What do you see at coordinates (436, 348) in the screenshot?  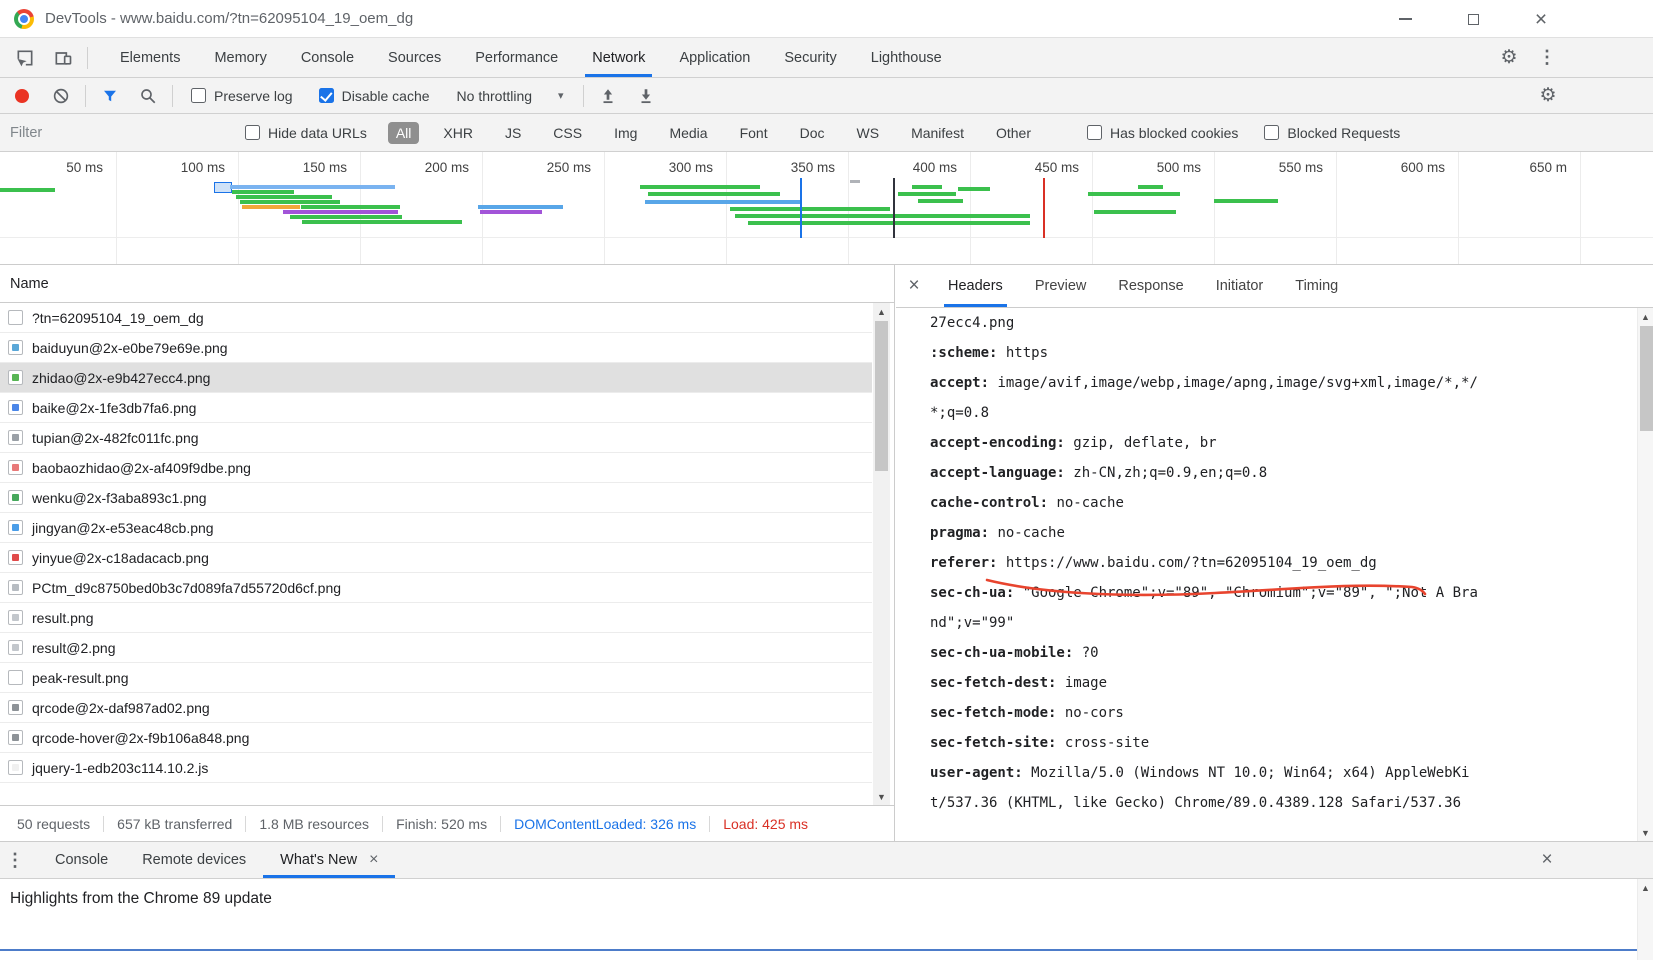 I see `request-row: baiduyun@2x-e0be79e69e.png` at bounding box center [436, 348].